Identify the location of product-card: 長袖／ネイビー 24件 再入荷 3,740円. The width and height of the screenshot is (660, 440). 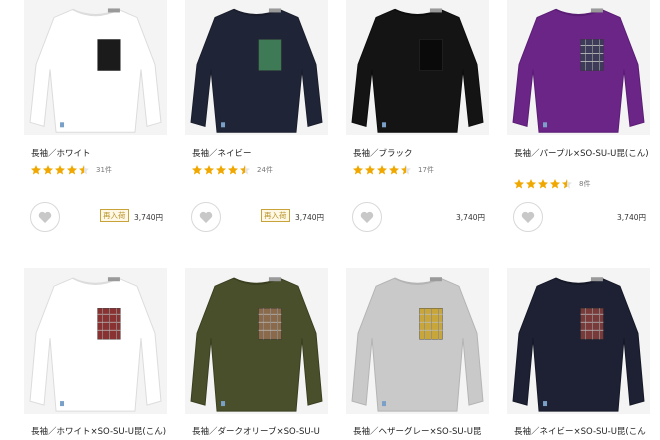
(256, 120).